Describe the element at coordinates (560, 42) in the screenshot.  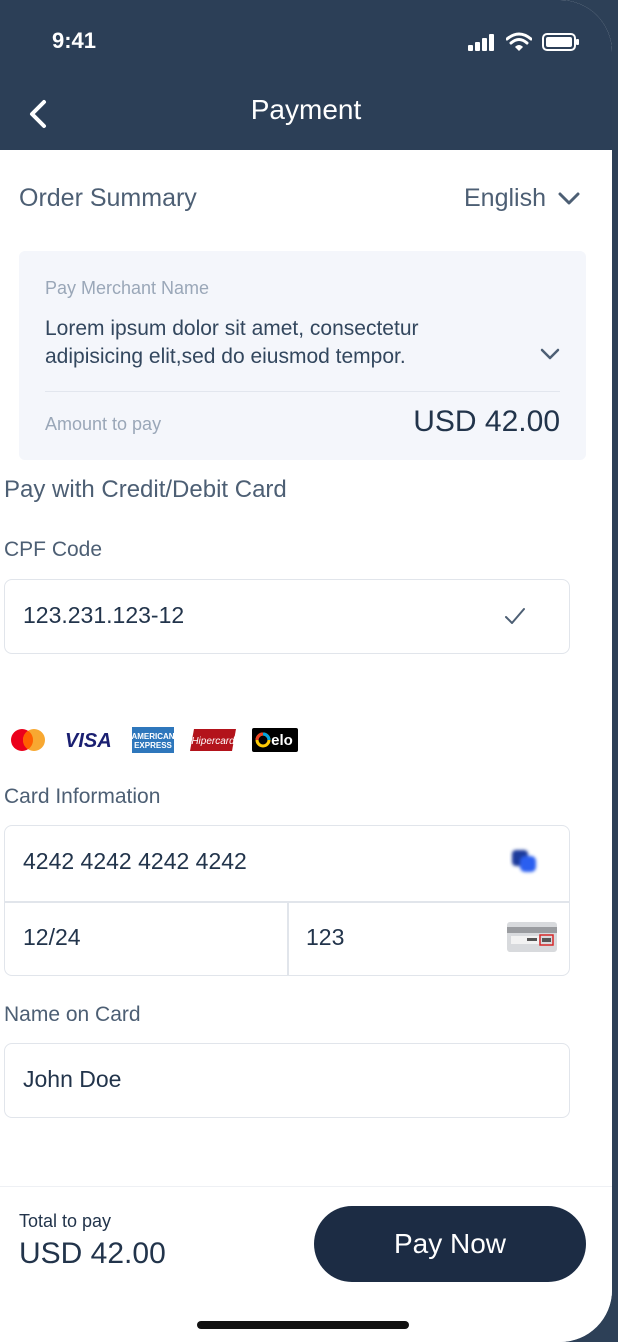
I see `battery-icon` at that location.